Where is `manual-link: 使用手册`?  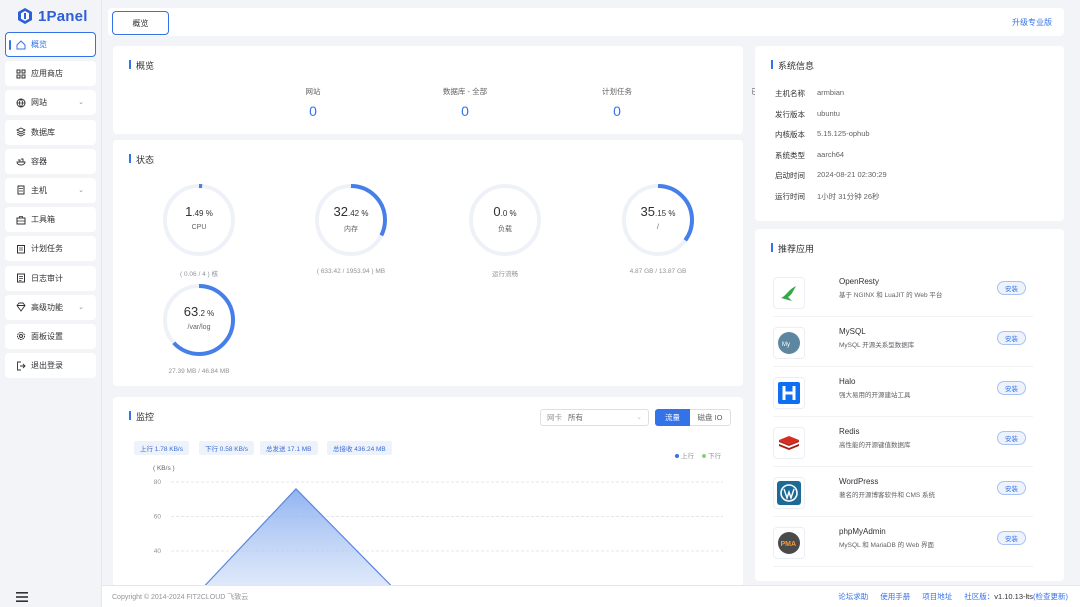
manual-link: 使用手册 is located at coordinates (895, 596).